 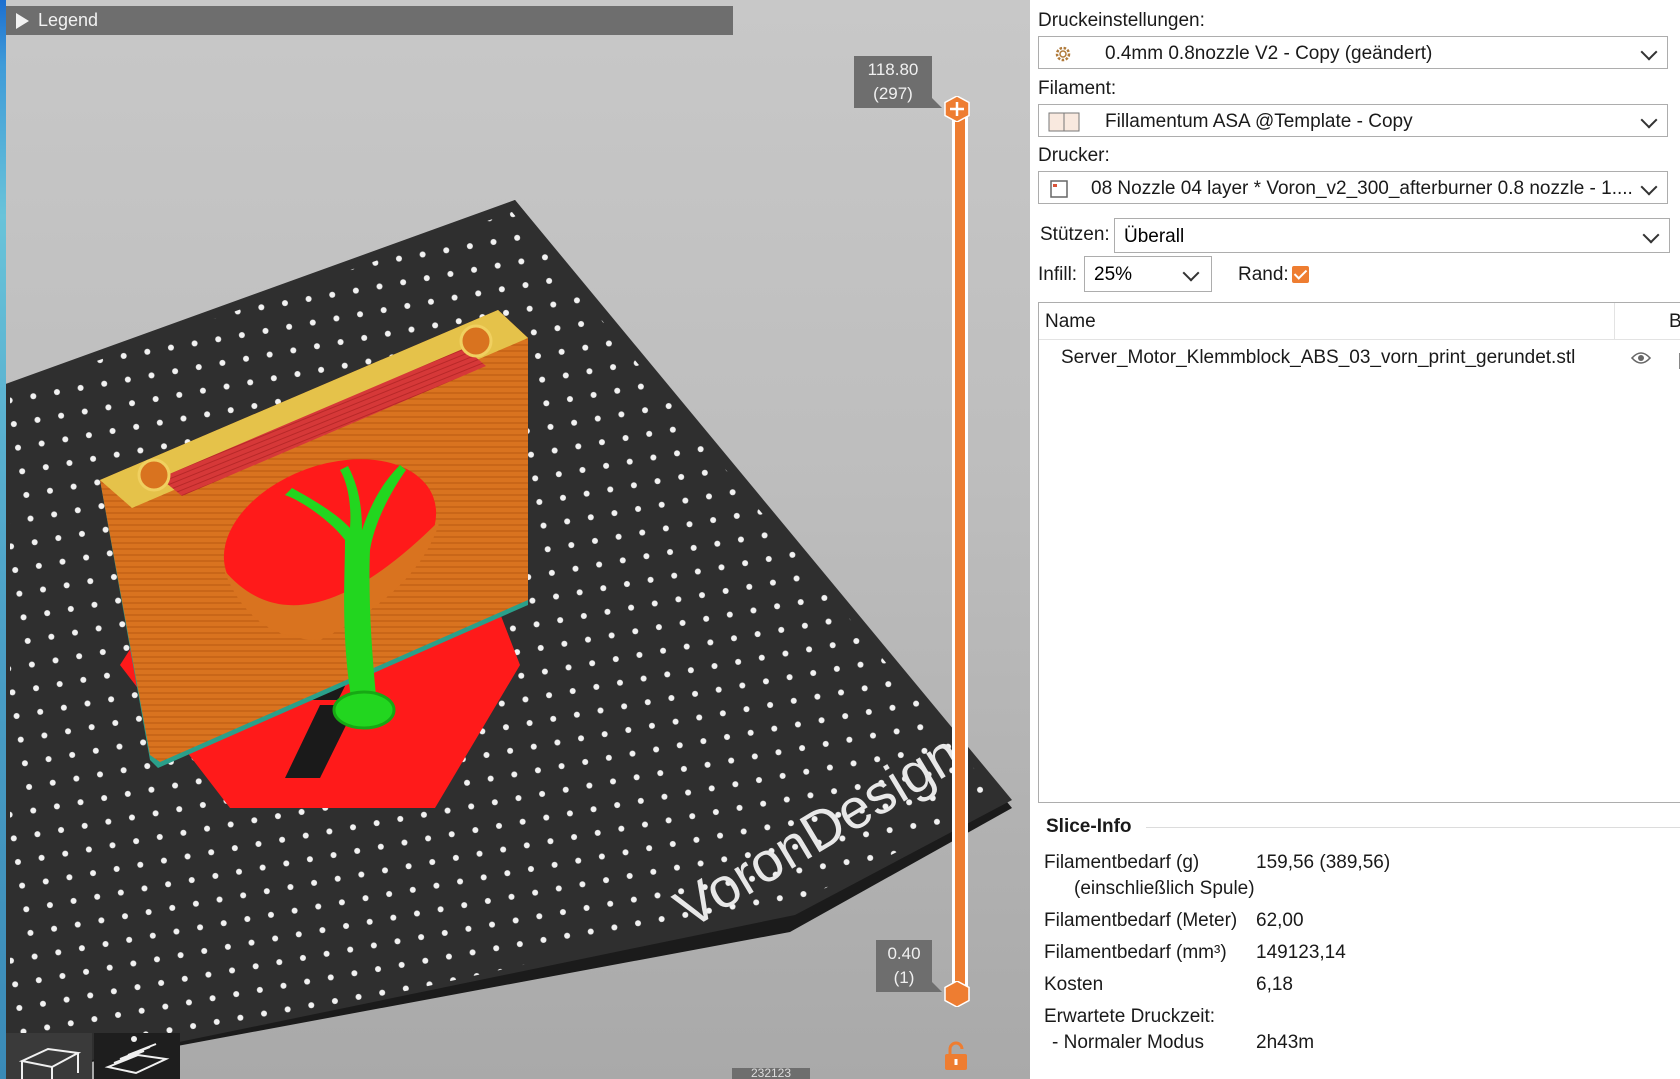 I want to click on brim-label: Rand:, so click(x=1263, y=274).